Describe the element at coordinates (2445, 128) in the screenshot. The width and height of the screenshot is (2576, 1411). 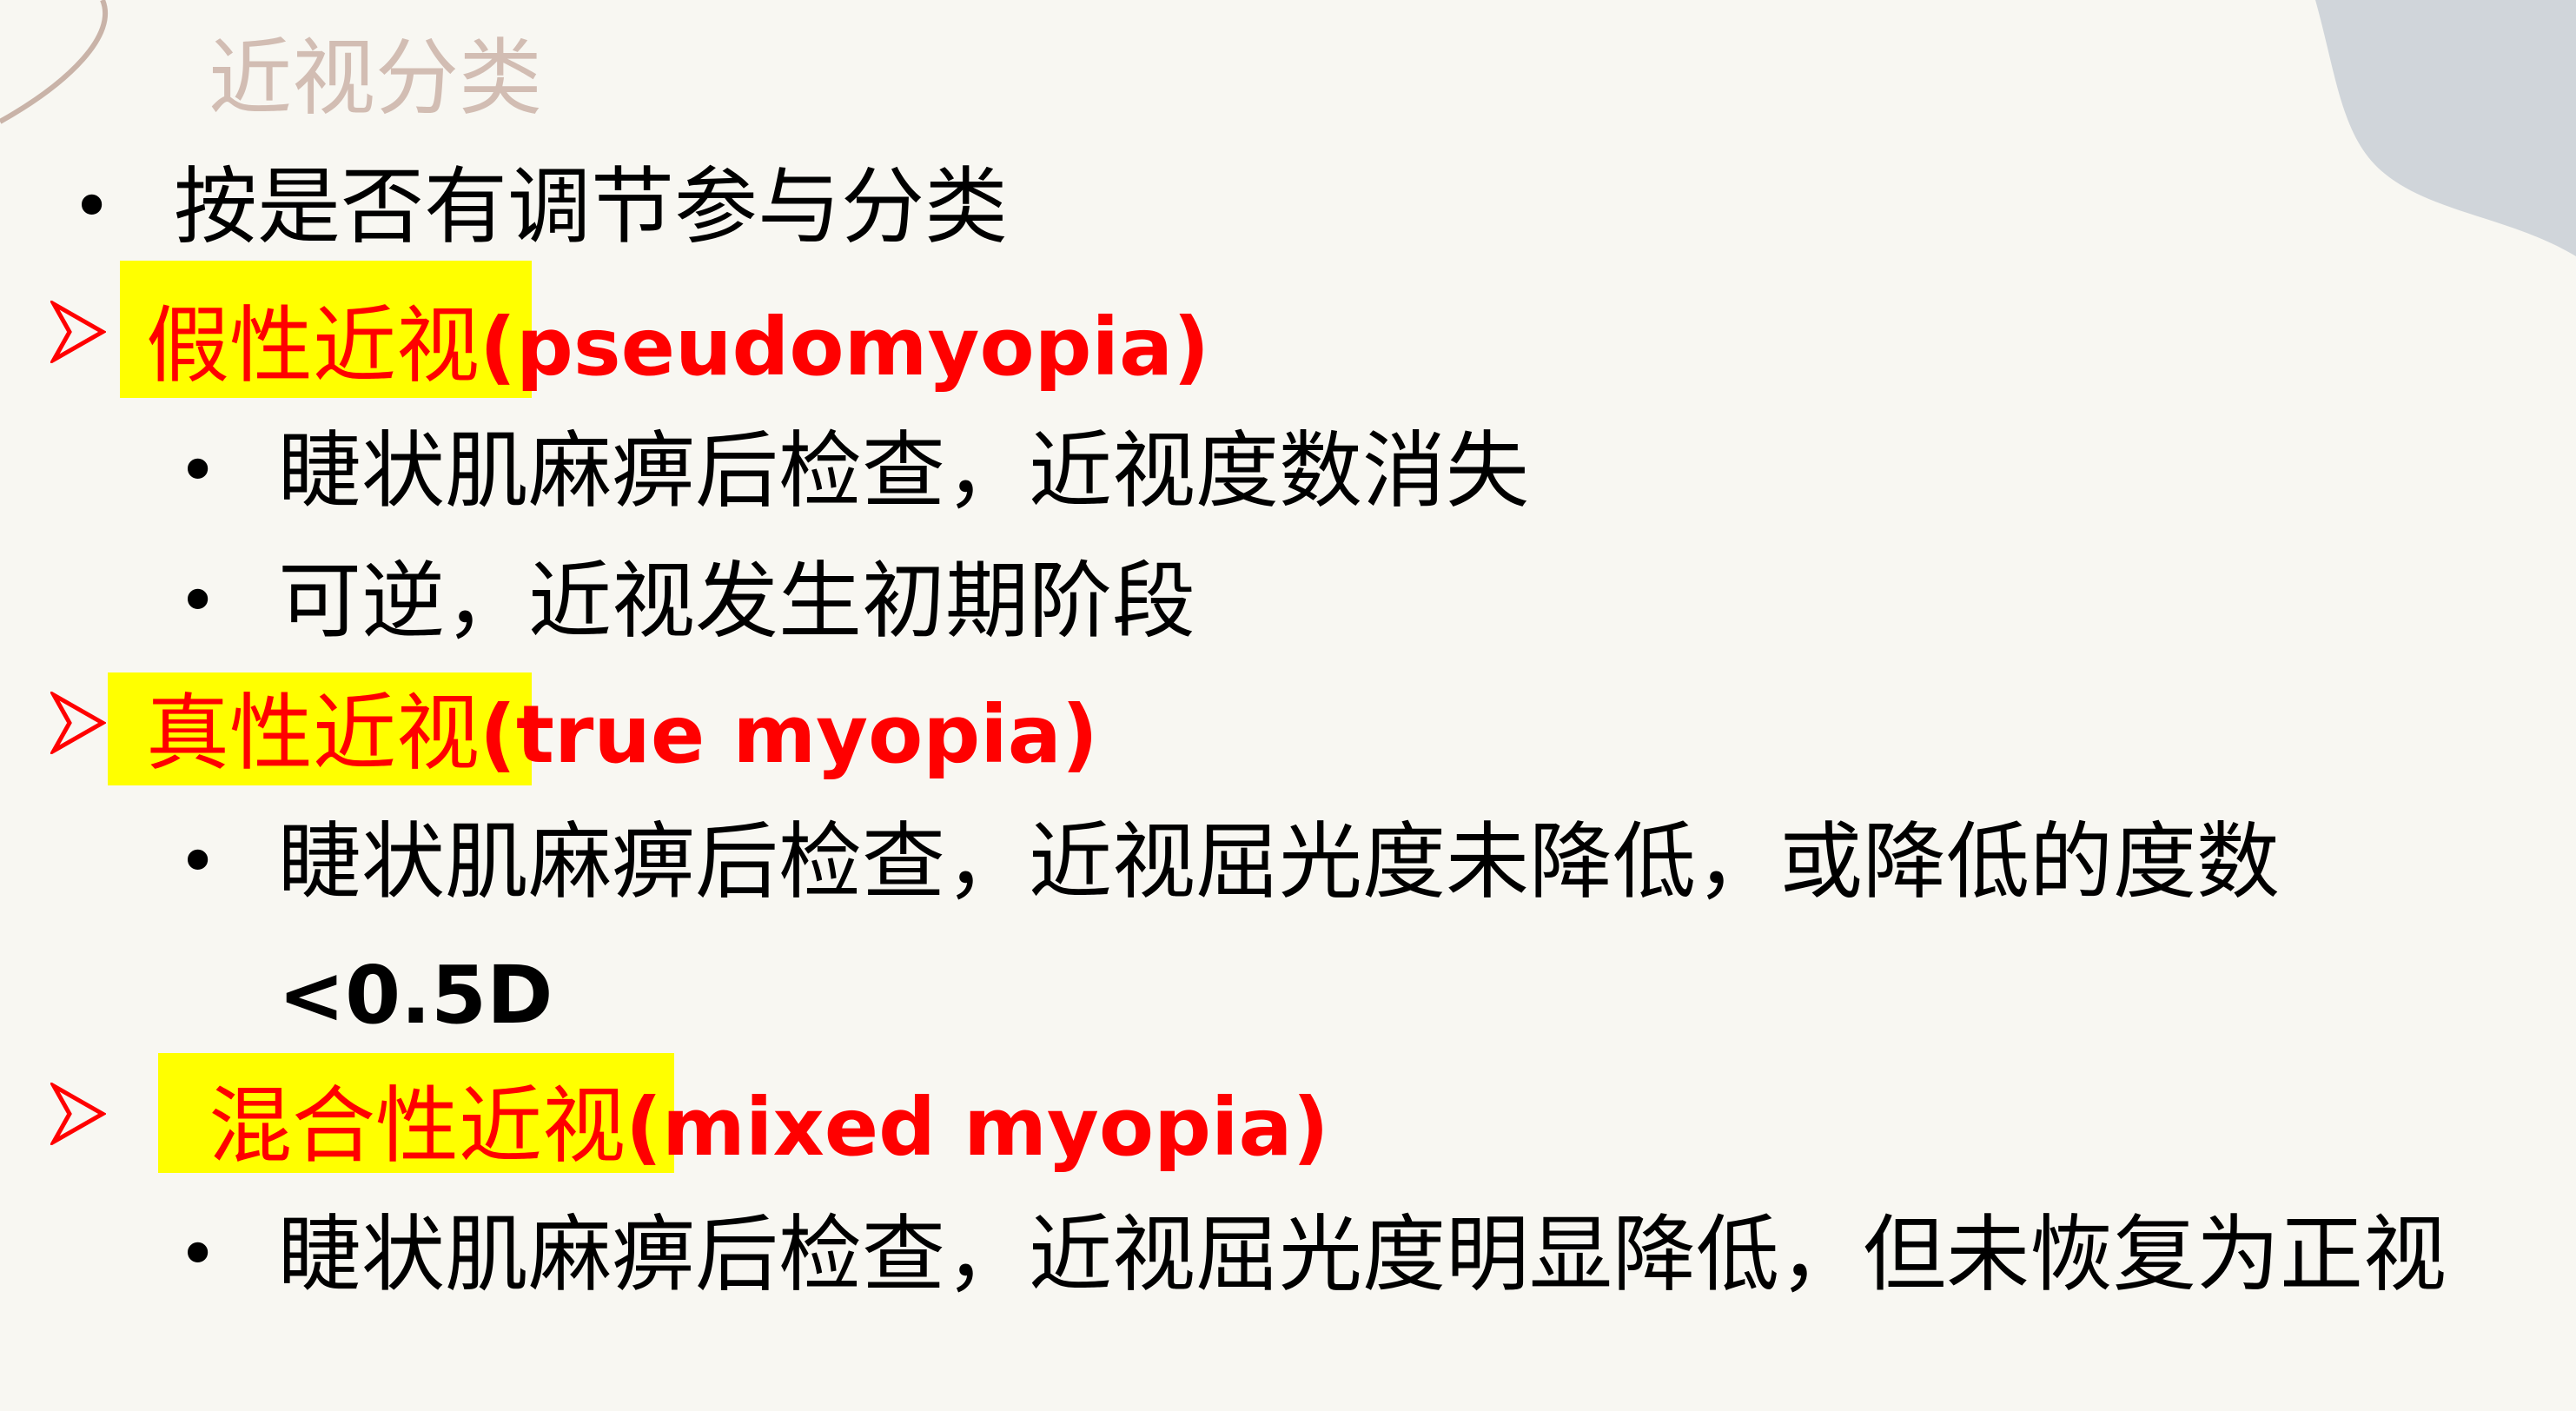
I see `corner-blob-shape` at that location.